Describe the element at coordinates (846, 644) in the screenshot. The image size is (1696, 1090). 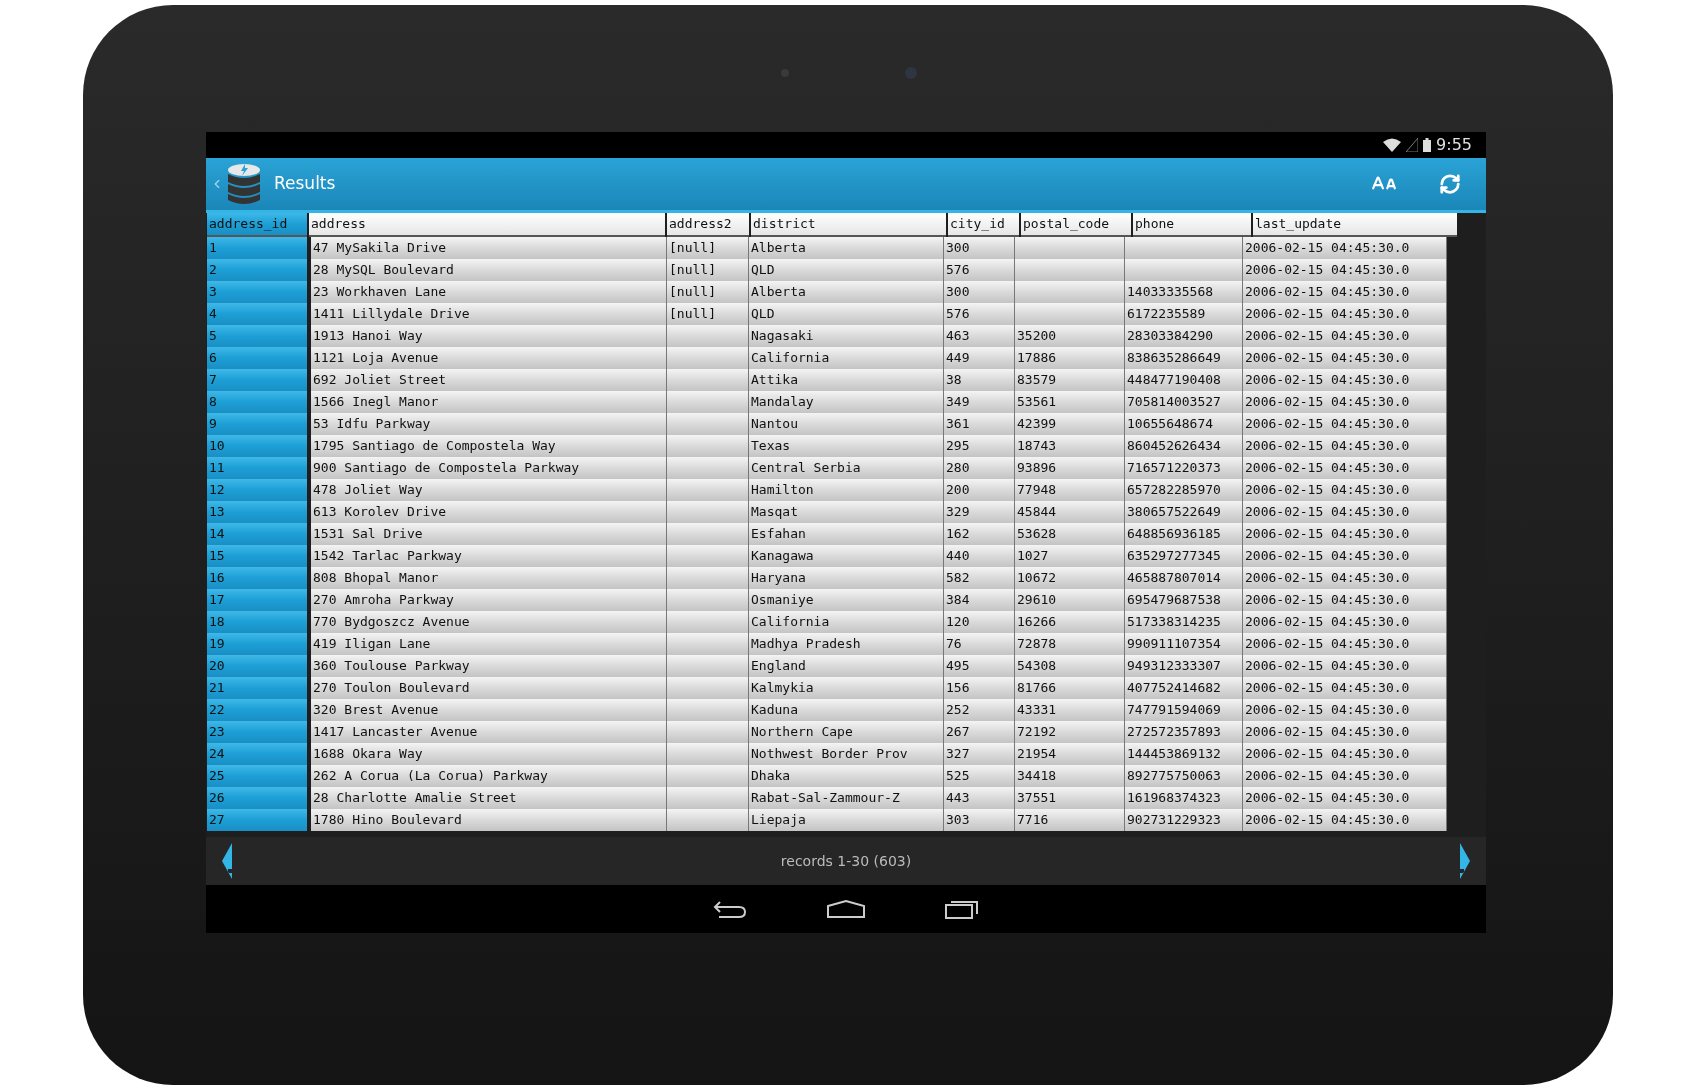
I see `table-cell: Madhya Pradesh` at that location.